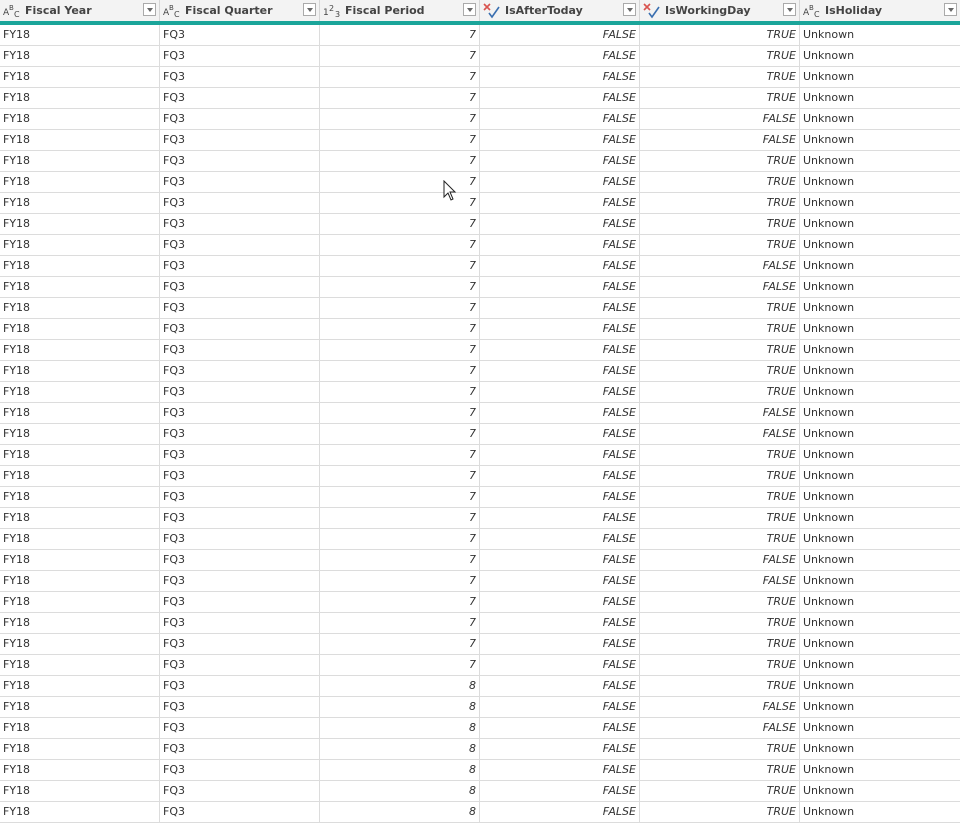 The height and width of the screenshot is (823, 960). Describe the element at coordinates (492, 10) in the screenshot. I see `logical-type-icon` at that location.